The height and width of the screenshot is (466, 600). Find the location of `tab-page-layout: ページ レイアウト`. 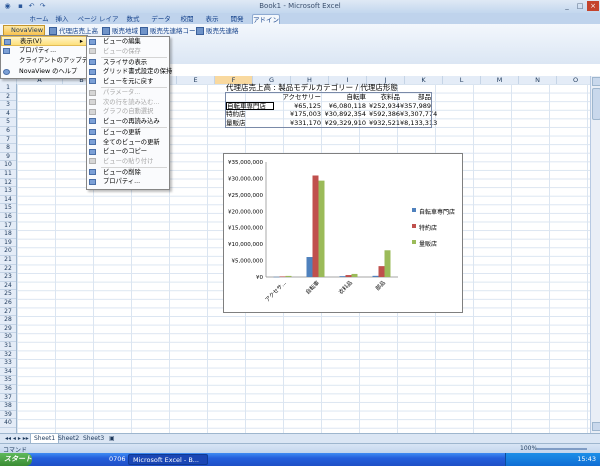

tab-page-layout: ページ レイアウト is located at coordinates (98, 23).